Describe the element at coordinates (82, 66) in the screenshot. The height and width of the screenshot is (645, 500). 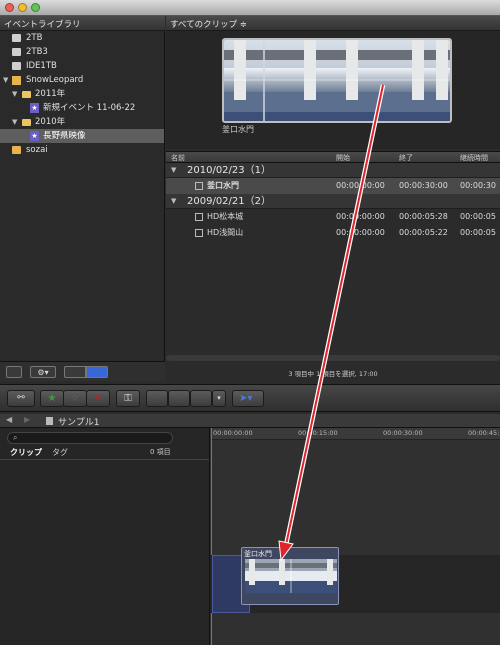
I see `library-item-ide1tb: IDE1TB` at that location.